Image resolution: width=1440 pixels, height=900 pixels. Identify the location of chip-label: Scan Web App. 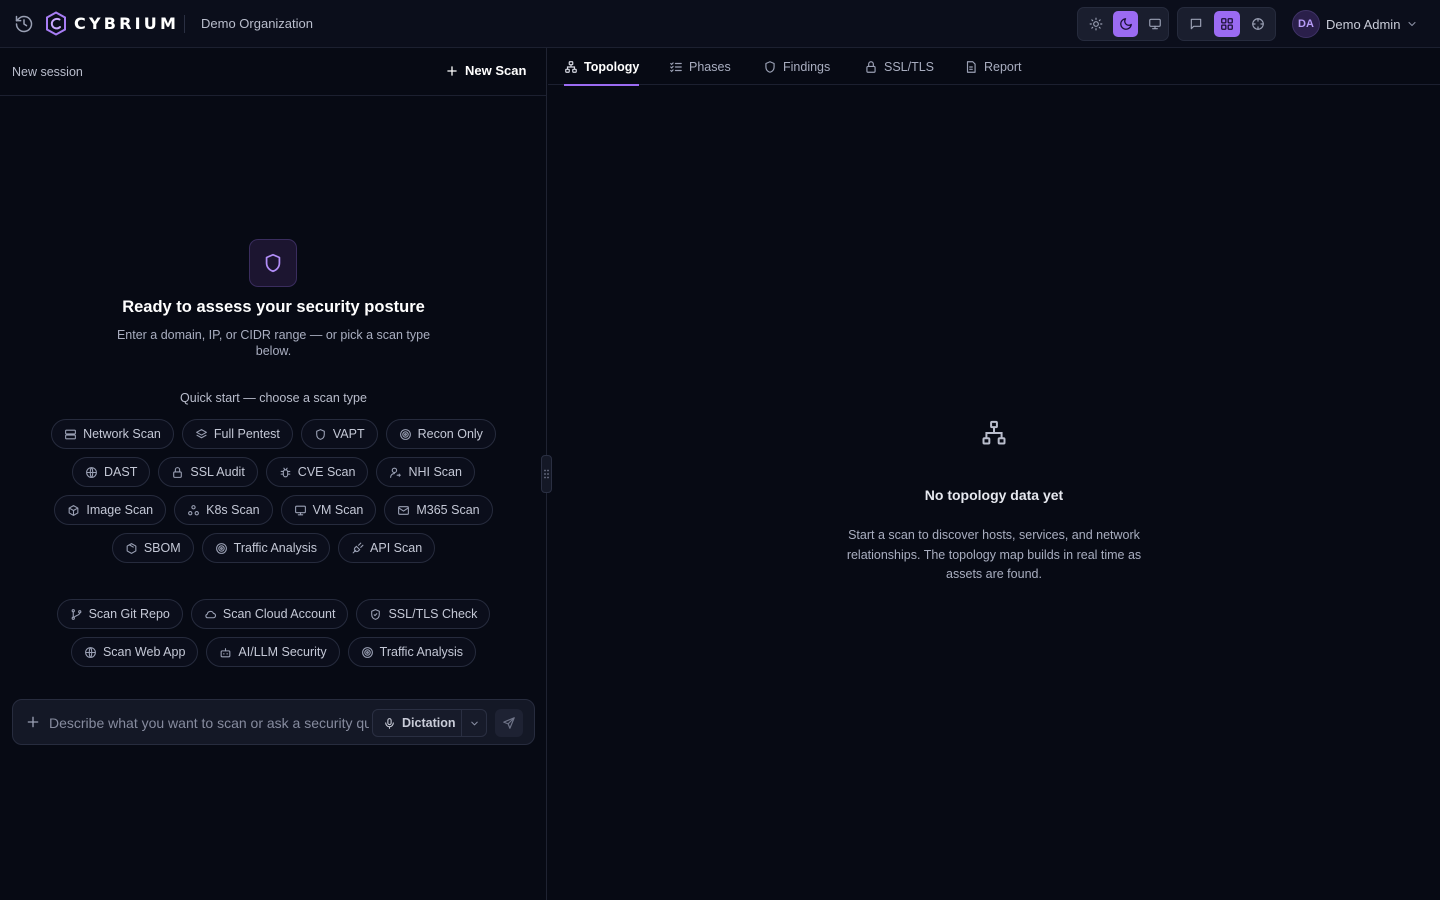
(144, 652).